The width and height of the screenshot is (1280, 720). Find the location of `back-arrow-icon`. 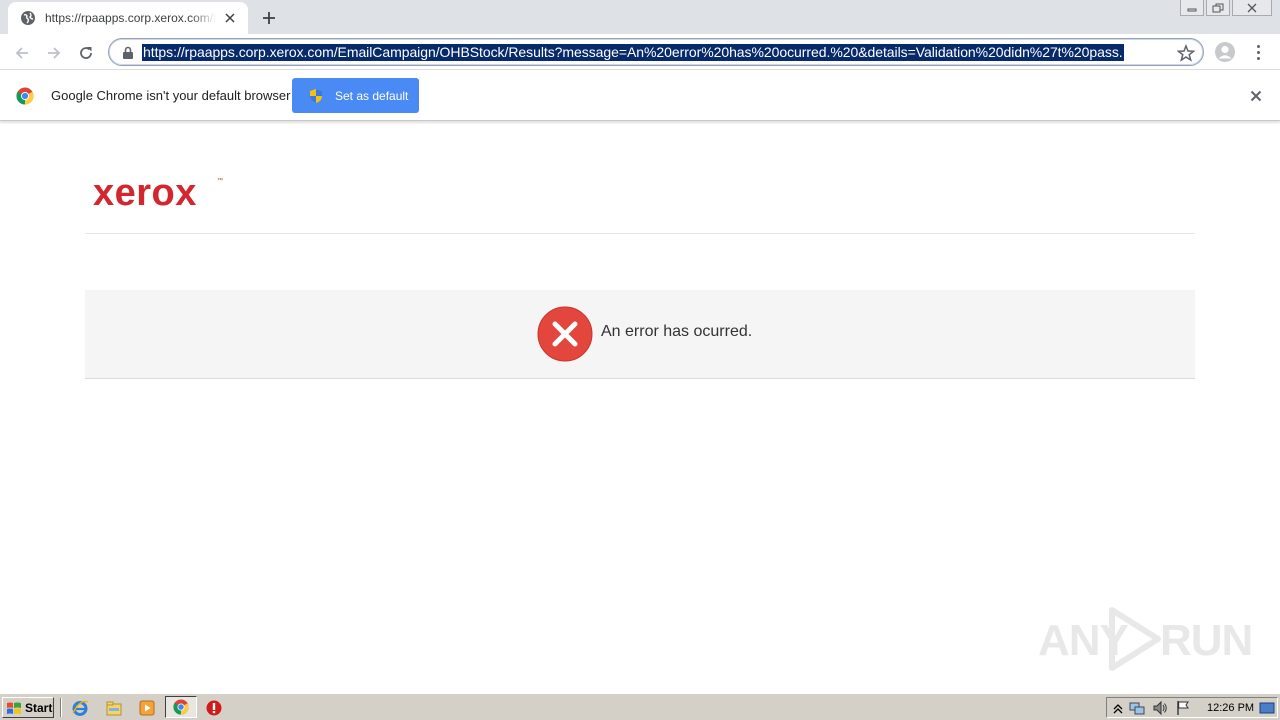

back-arrow-icon is located at coordinates (21, 53).